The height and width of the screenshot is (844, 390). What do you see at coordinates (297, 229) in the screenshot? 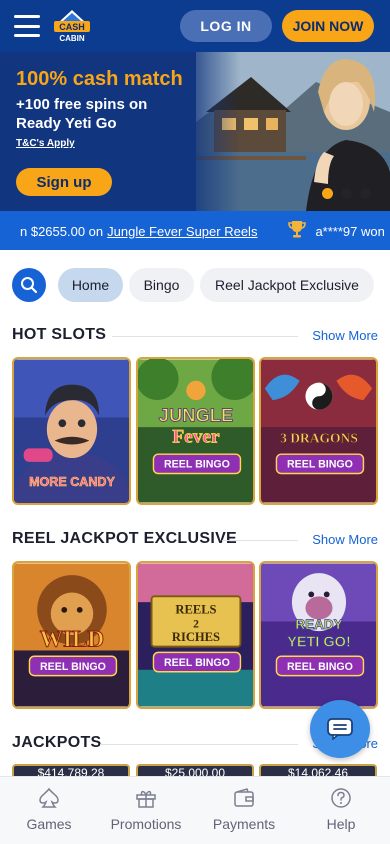
I see `trophy-icon` at bounding box center [297, 229].